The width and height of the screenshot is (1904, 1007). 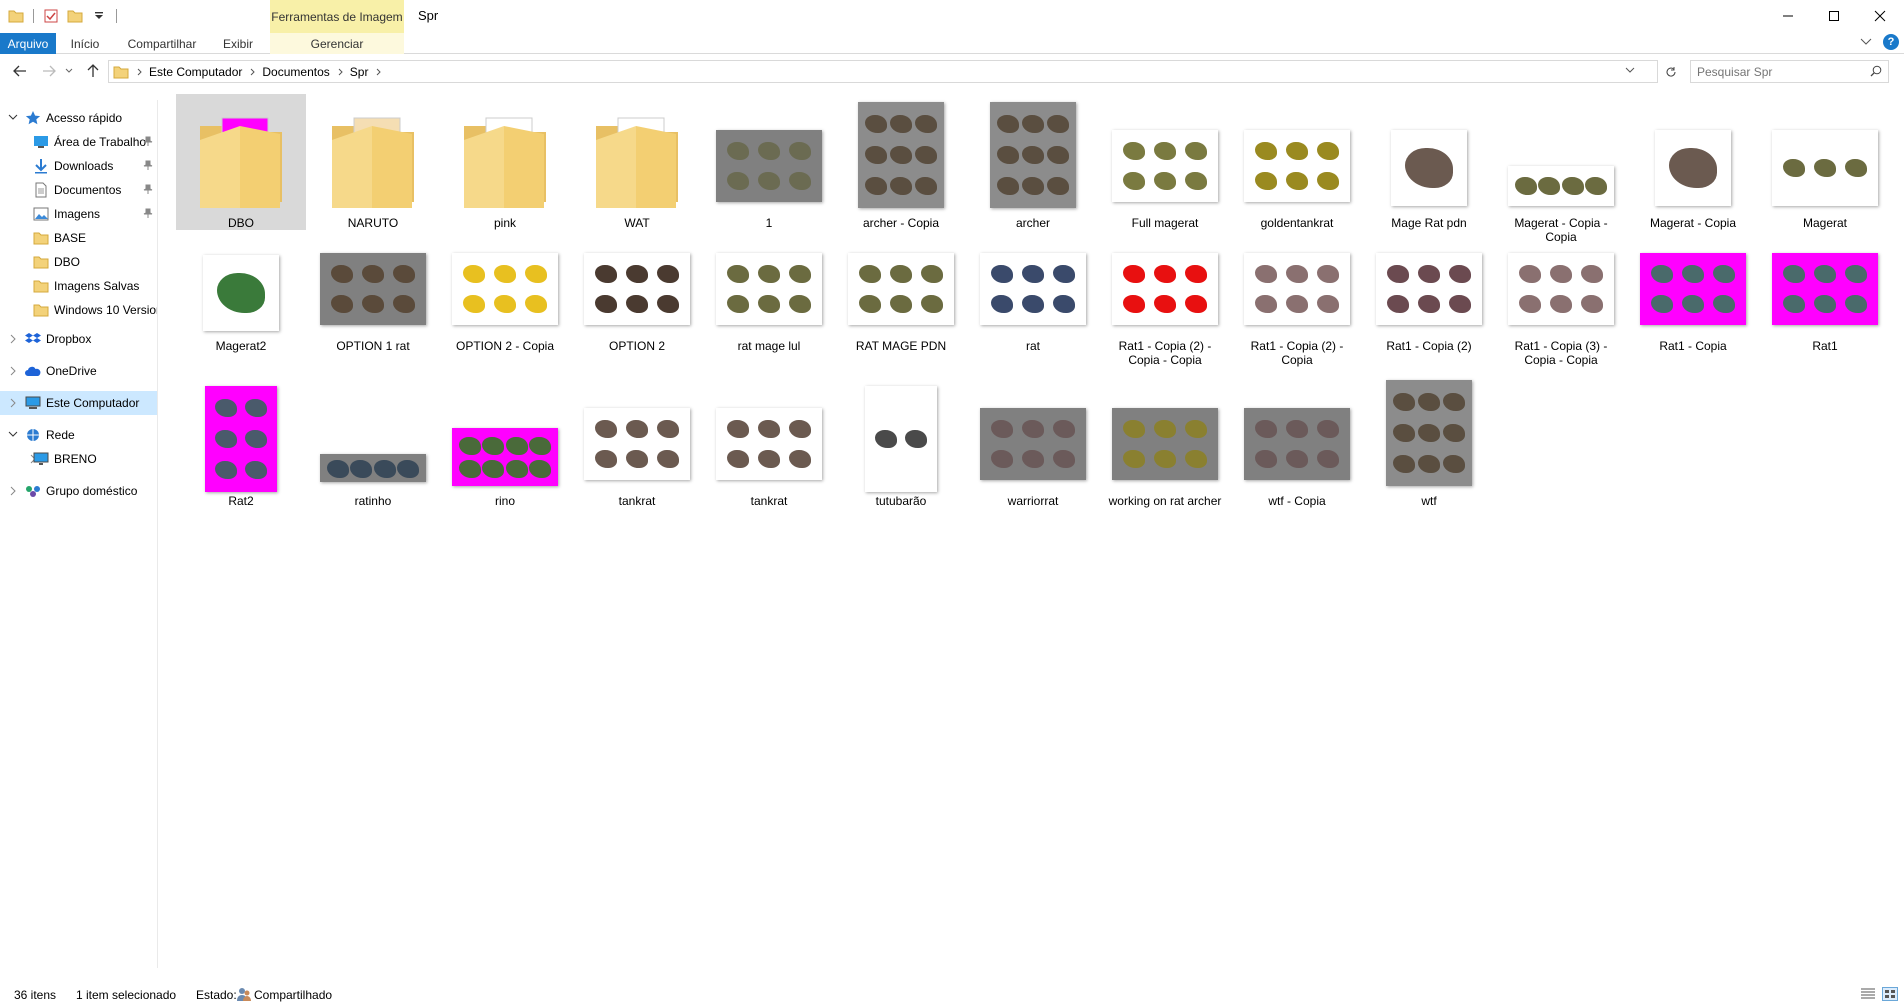 I want to click on image-file-item: Rat1, so click(x=1825, y=285).